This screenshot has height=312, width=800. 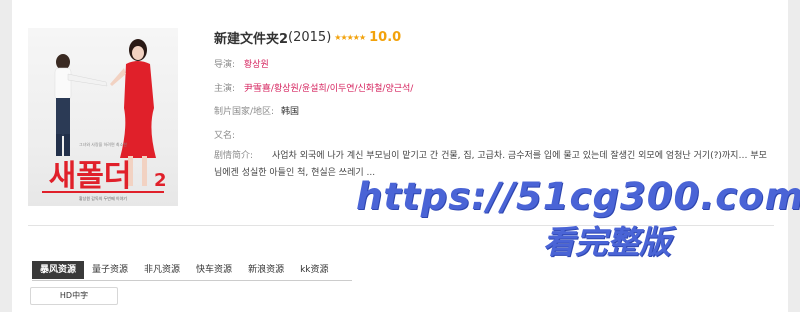 What do you see at coordinates (499, 37) in the screenshot?
I see `movie-title-row: 新建文件夹2 (2015) ★★★★★ 10.0` at bounding box center [499, 37].